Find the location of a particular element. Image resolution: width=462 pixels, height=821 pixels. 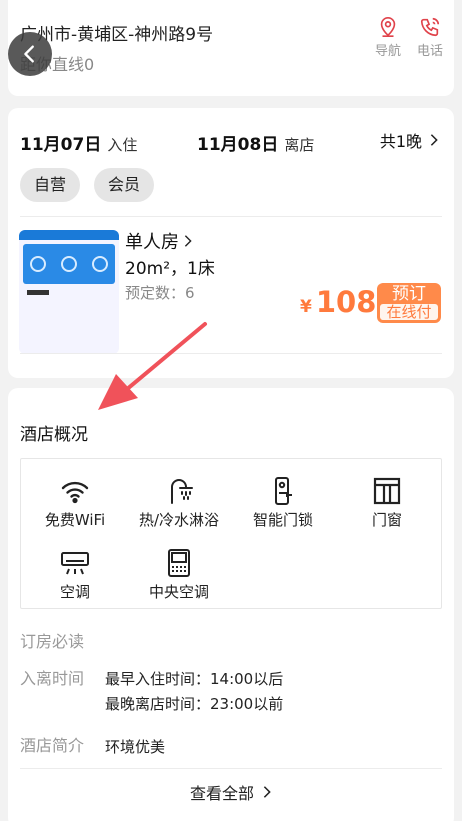

earliest-checkin: 最早入住时间：14:00以后 is located at coordinates (194, 679).